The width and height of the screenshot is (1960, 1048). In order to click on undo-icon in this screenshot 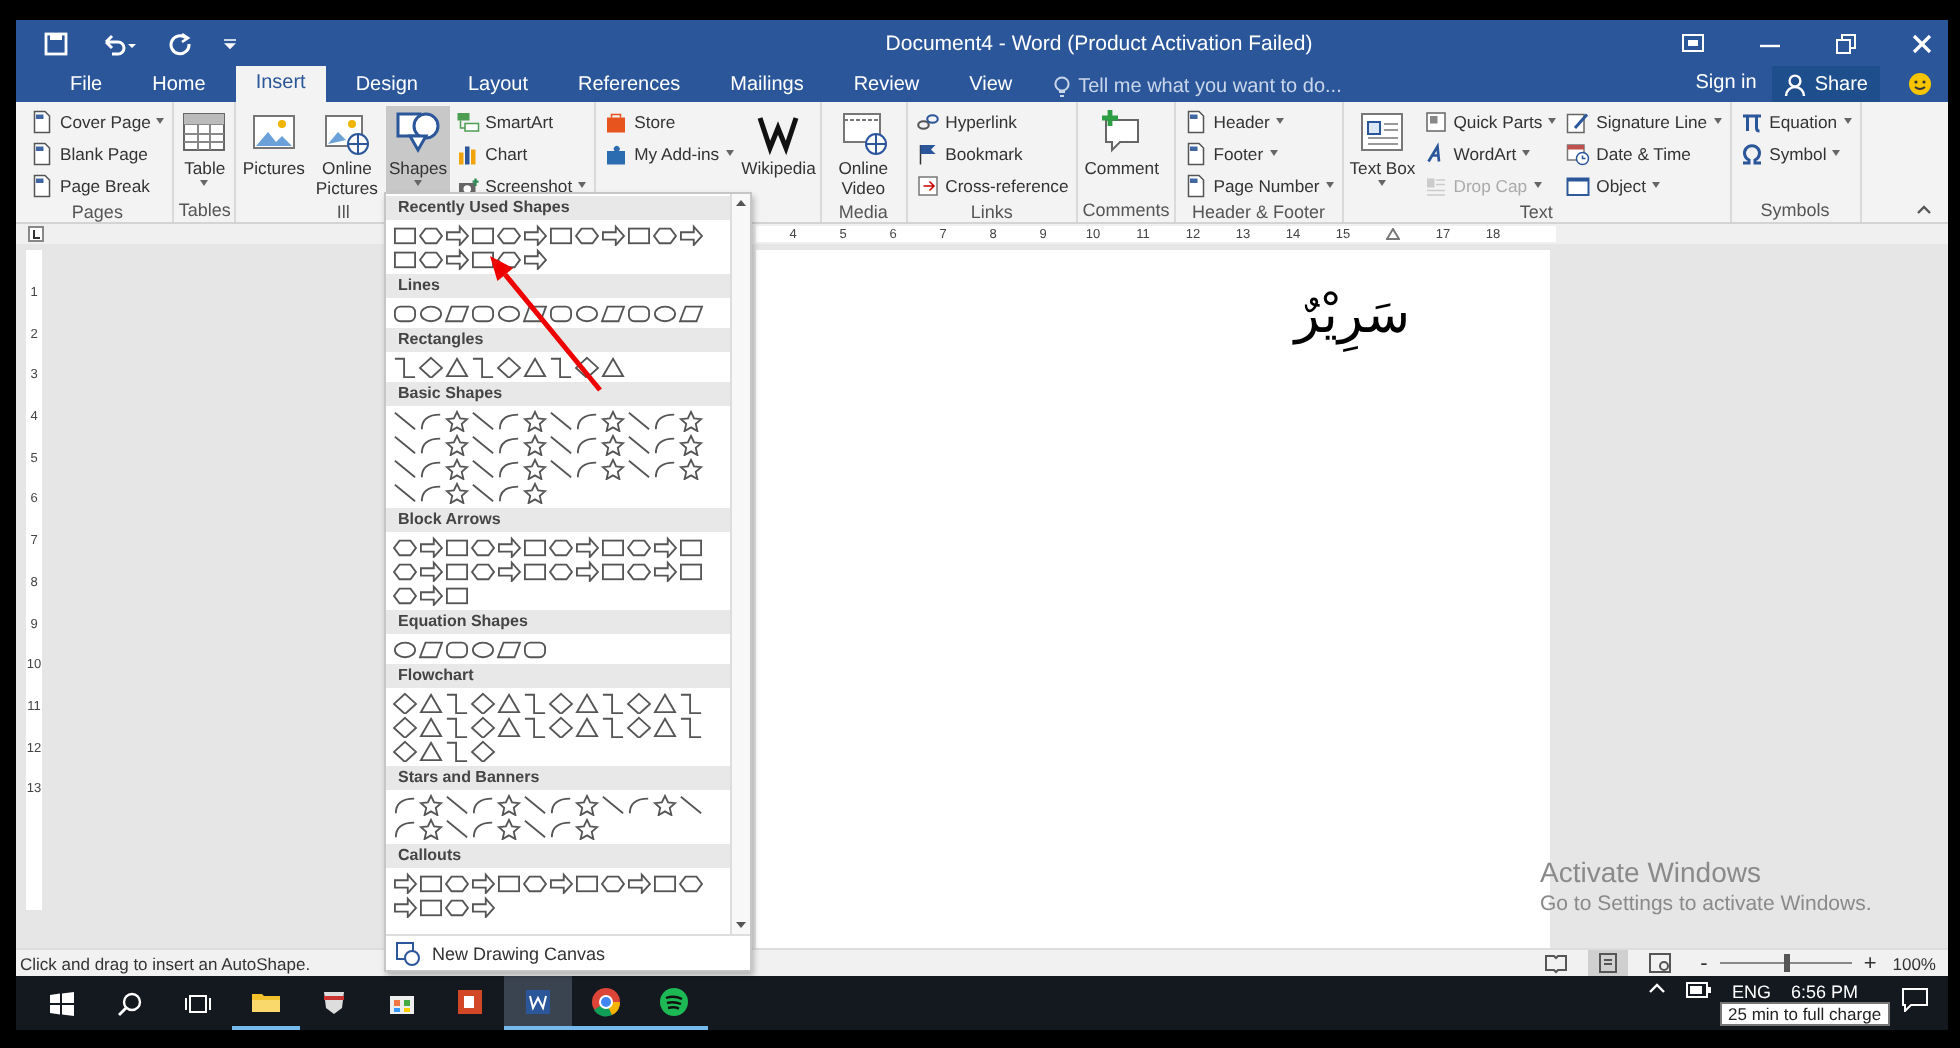, I will do `click(118, 43)`.